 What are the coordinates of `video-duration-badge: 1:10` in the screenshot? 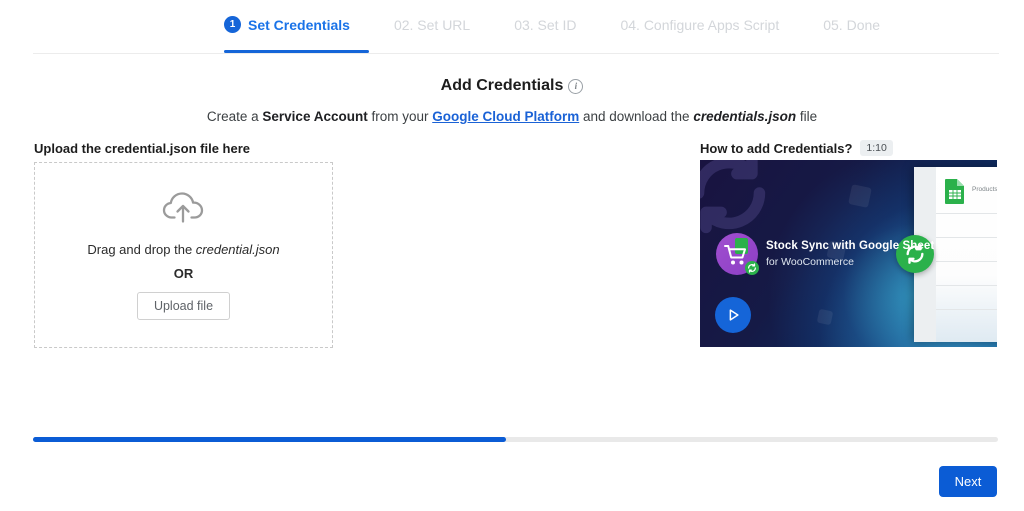 It's located at (876, 148).